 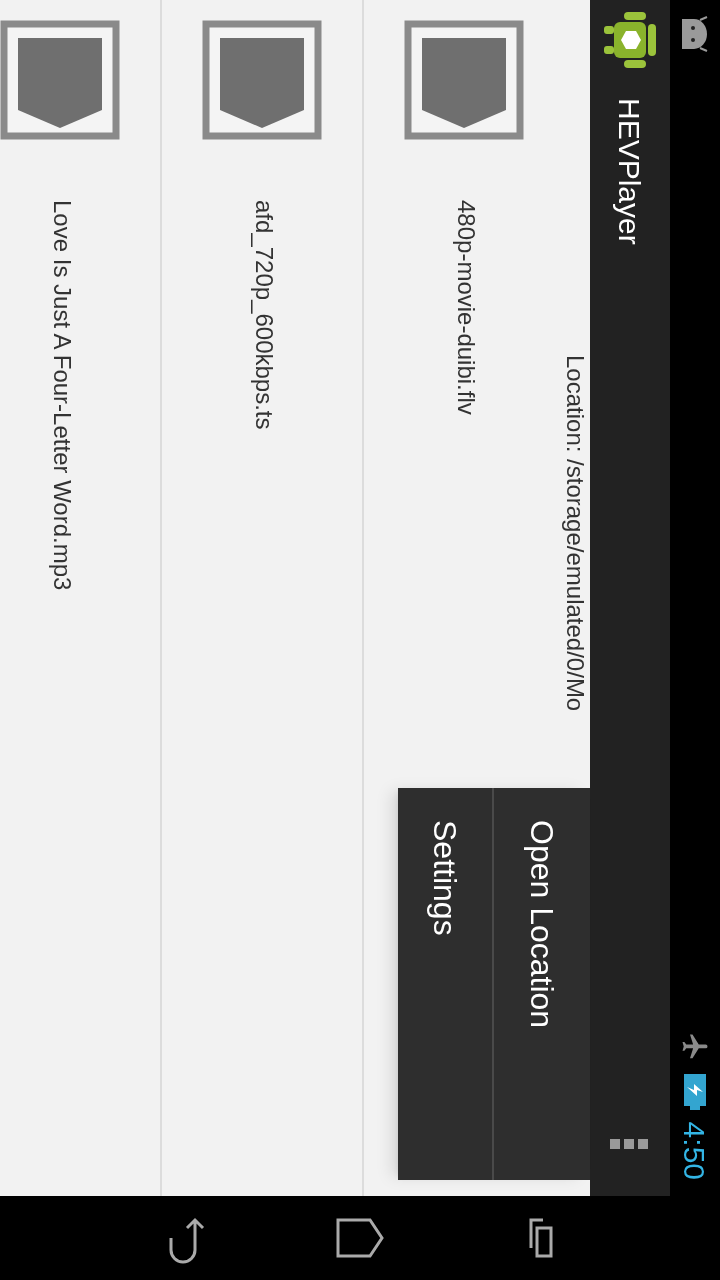 What do you see at coordinates (695, 34) in the screenshot?
I see `android-robot-icon` at bounding box center [695, 34].